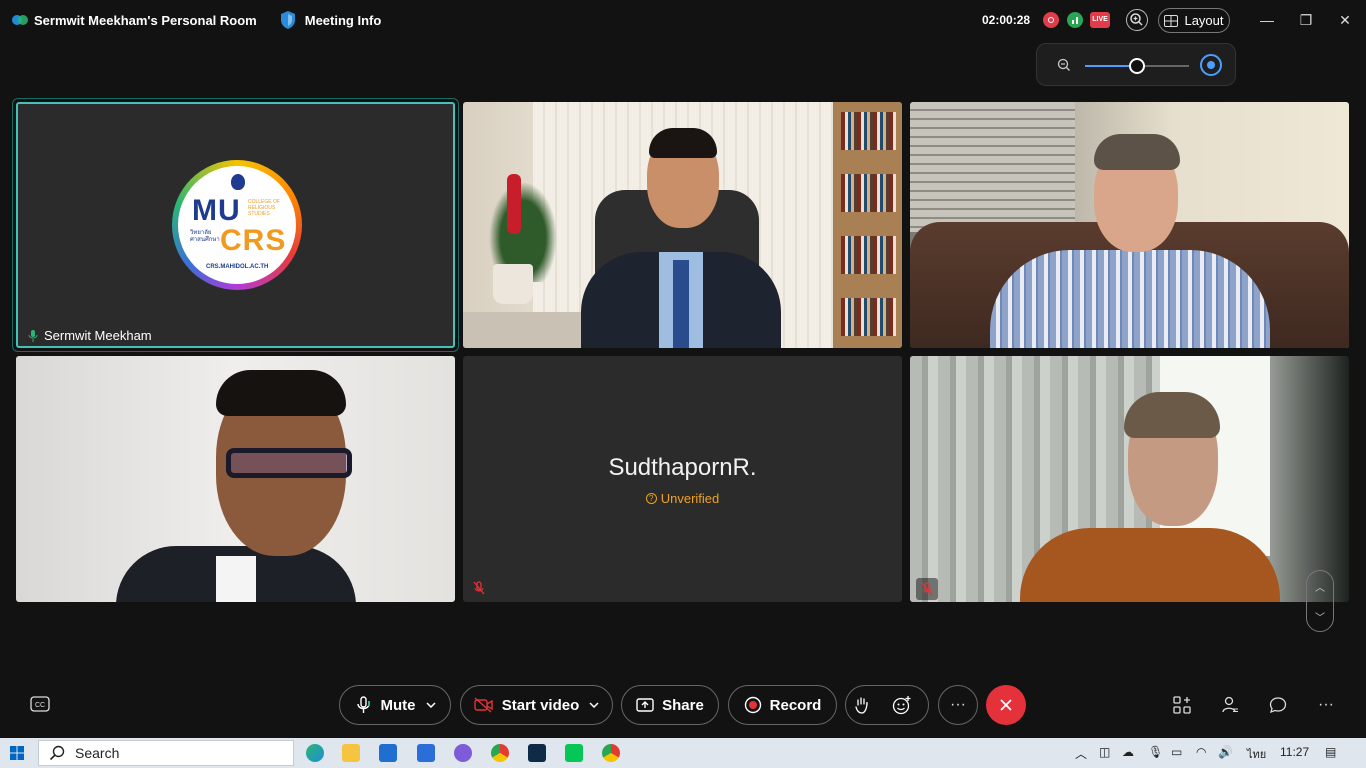 Image resolution: width=1366 pixels, height=768 pixels. What do you see at coordinates (1204, 20) in the screenshot?
I see `layout-label: Layout` at bounding box center [1204, 20].